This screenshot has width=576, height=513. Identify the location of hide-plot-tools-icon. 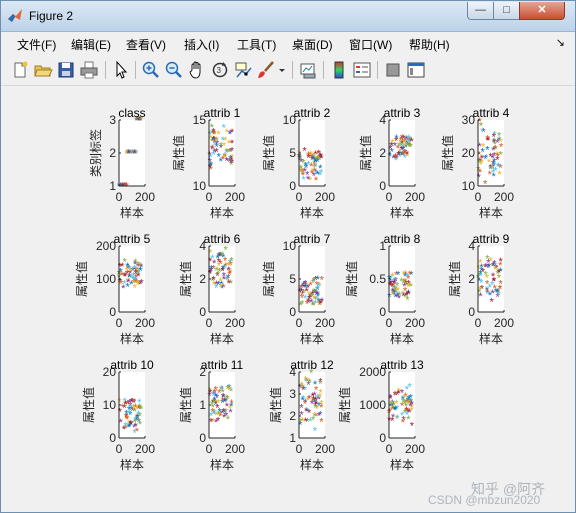
(393, 70).